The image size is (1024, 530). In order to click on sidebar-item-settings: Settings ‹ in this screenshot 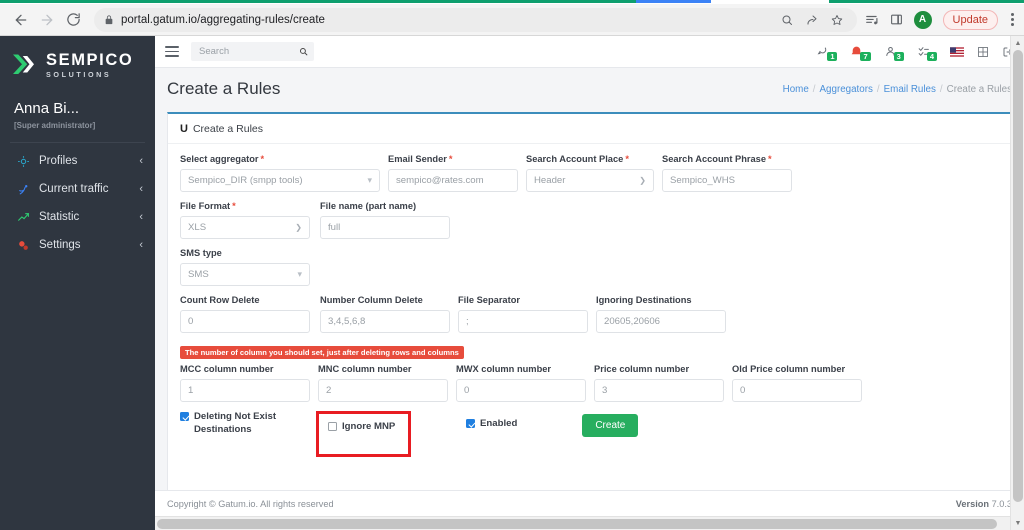, I will do `click(77, 245)`.